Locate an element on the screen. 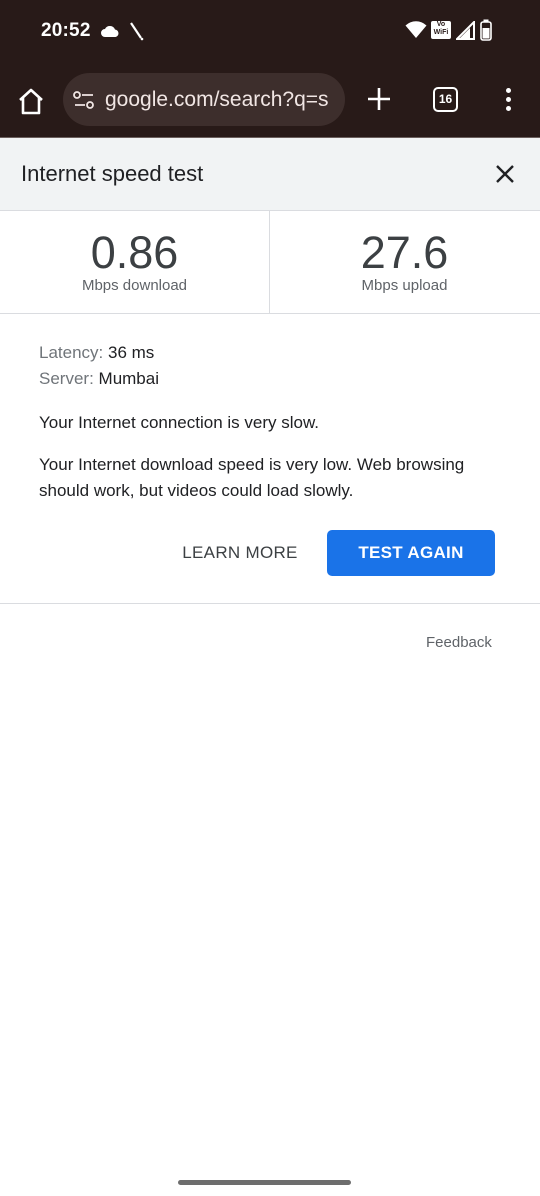  server-row: Server: Mumbai is located at coordinates (274, 381).